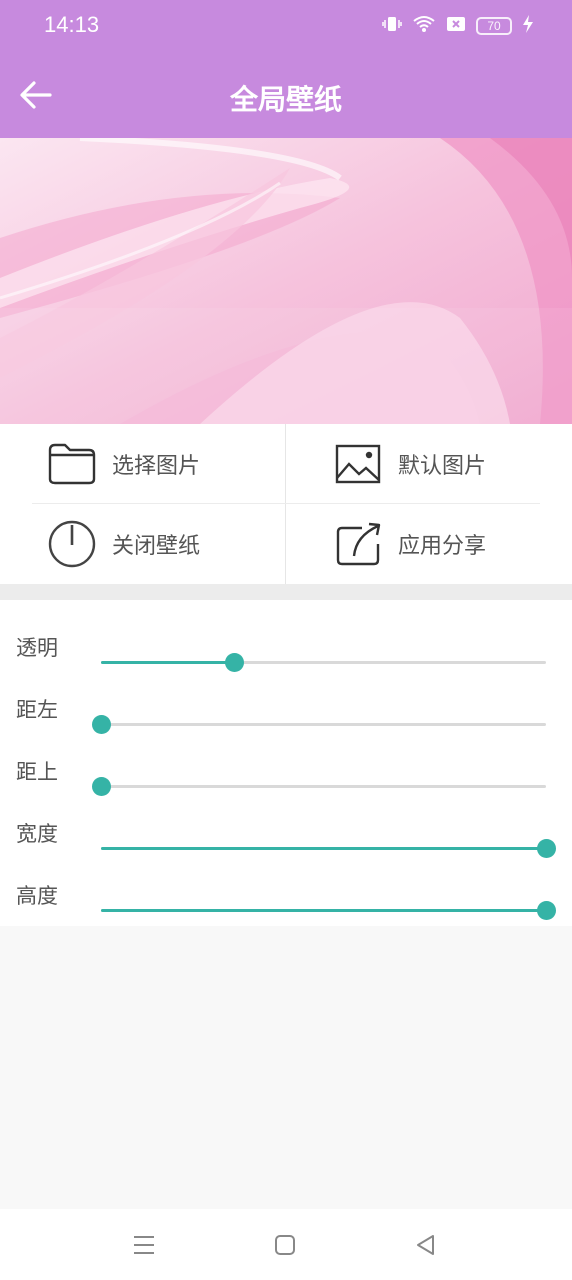  I want to click on opacity-slider, so click(323, 662).